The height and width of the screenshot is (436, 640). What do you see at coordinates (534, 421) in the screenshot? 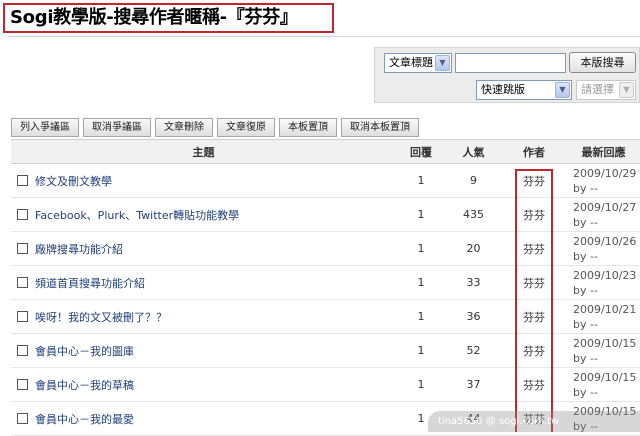
I see `watermark: tina5656 @ sogi.com.tw` at bounding box center [534, 421].